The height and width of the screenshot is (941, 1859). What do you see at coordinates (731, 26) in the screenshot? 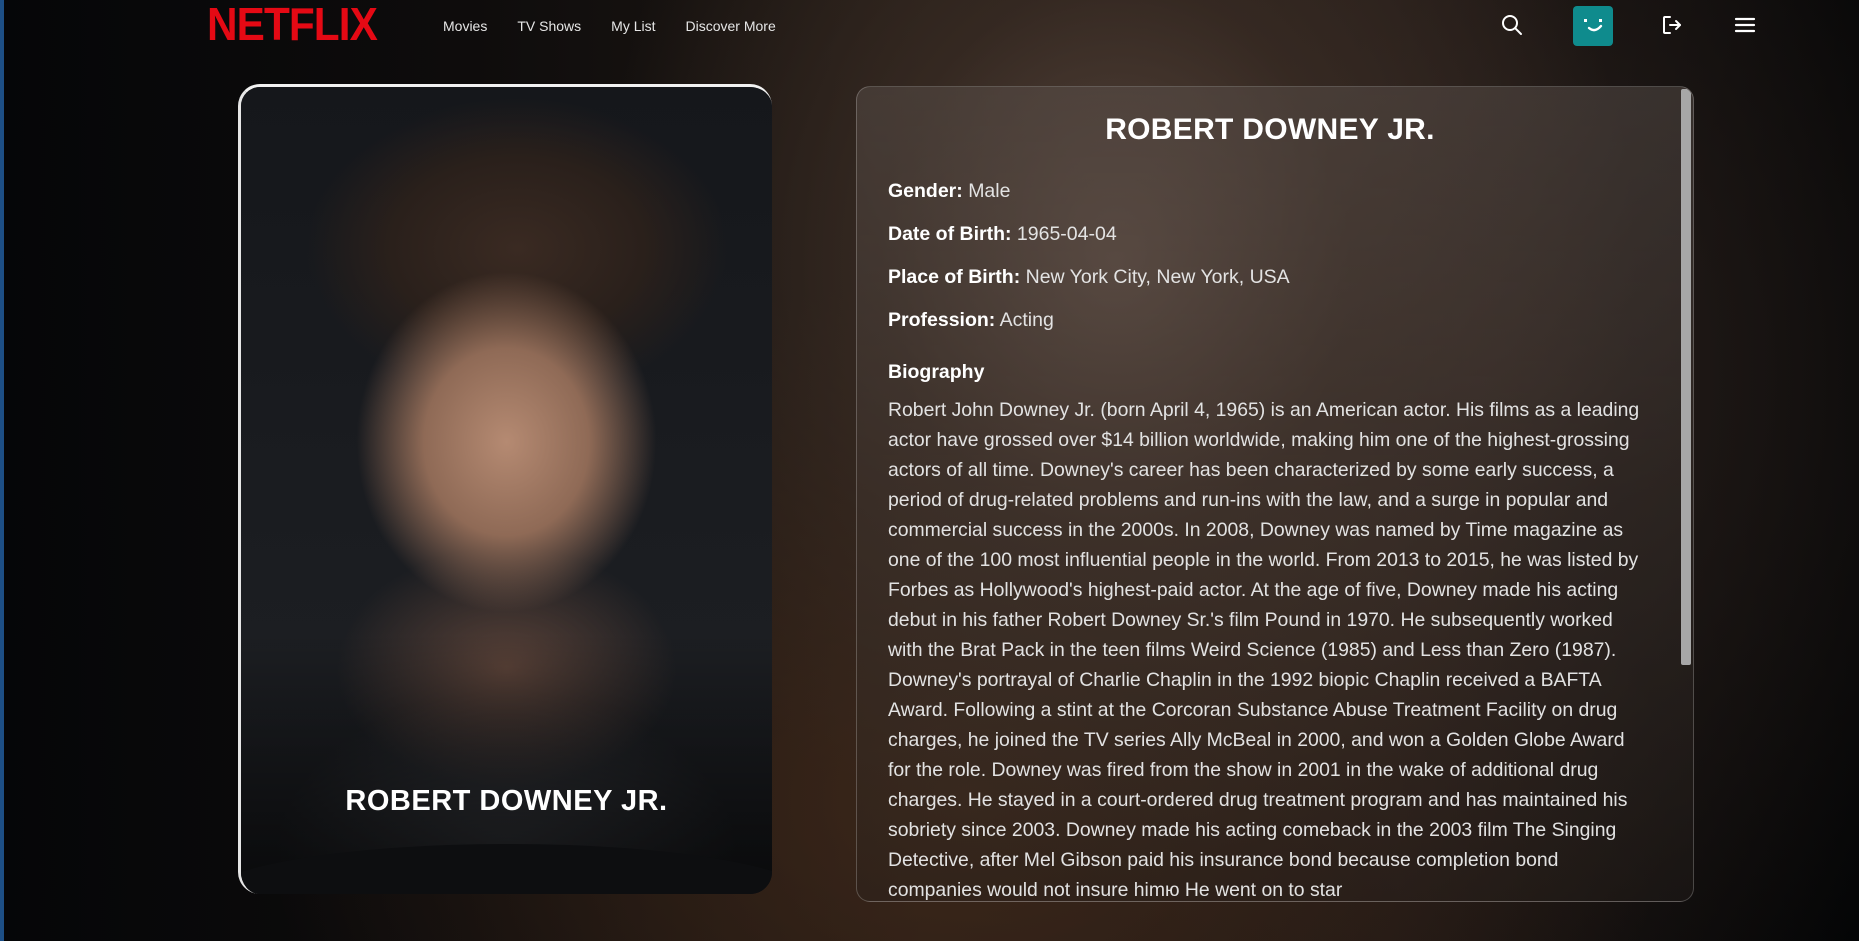
I see `nav-discover-more: Discover More` at bounding box center [731, 26].